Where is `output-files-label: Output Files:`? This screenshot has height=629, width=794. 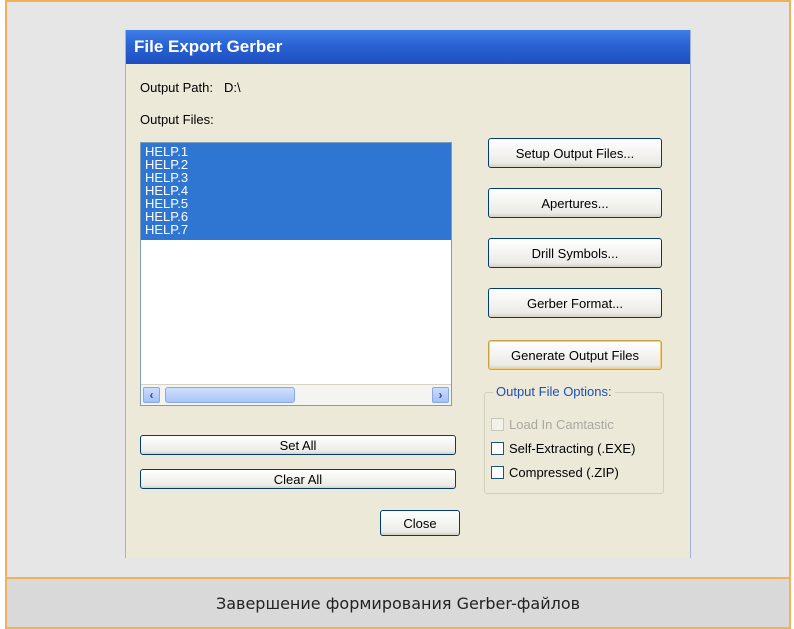
output-files-label: Output Files: is located at coordinates (177, 119).